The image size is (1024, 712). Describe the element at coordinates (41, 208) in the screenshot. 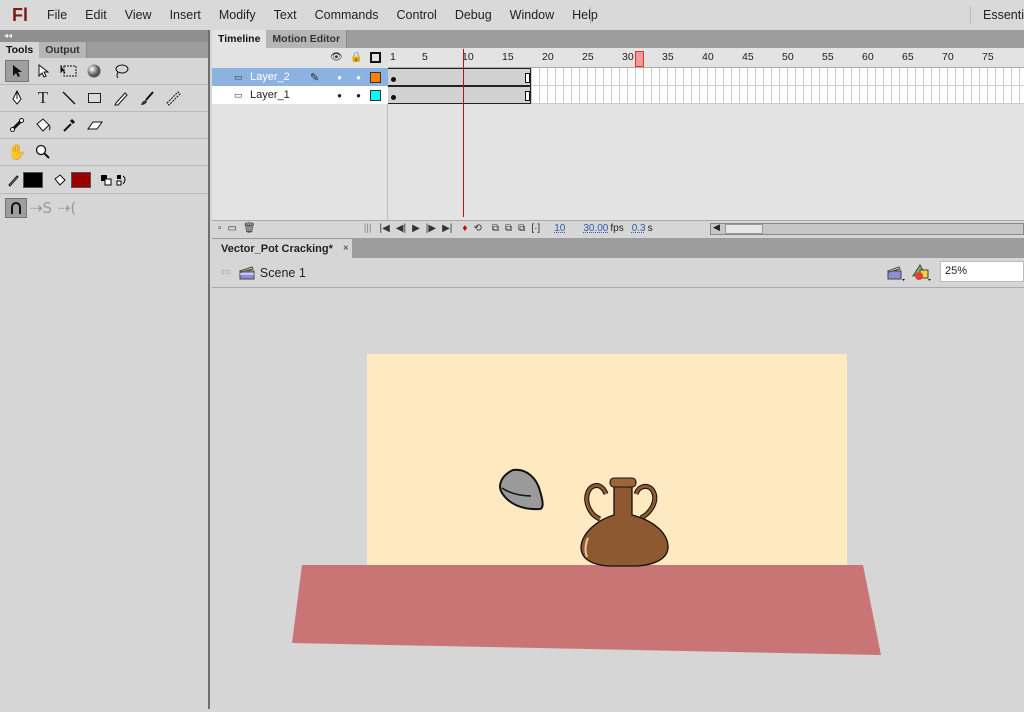

I see `smooth-button: ⇢S` at that location.